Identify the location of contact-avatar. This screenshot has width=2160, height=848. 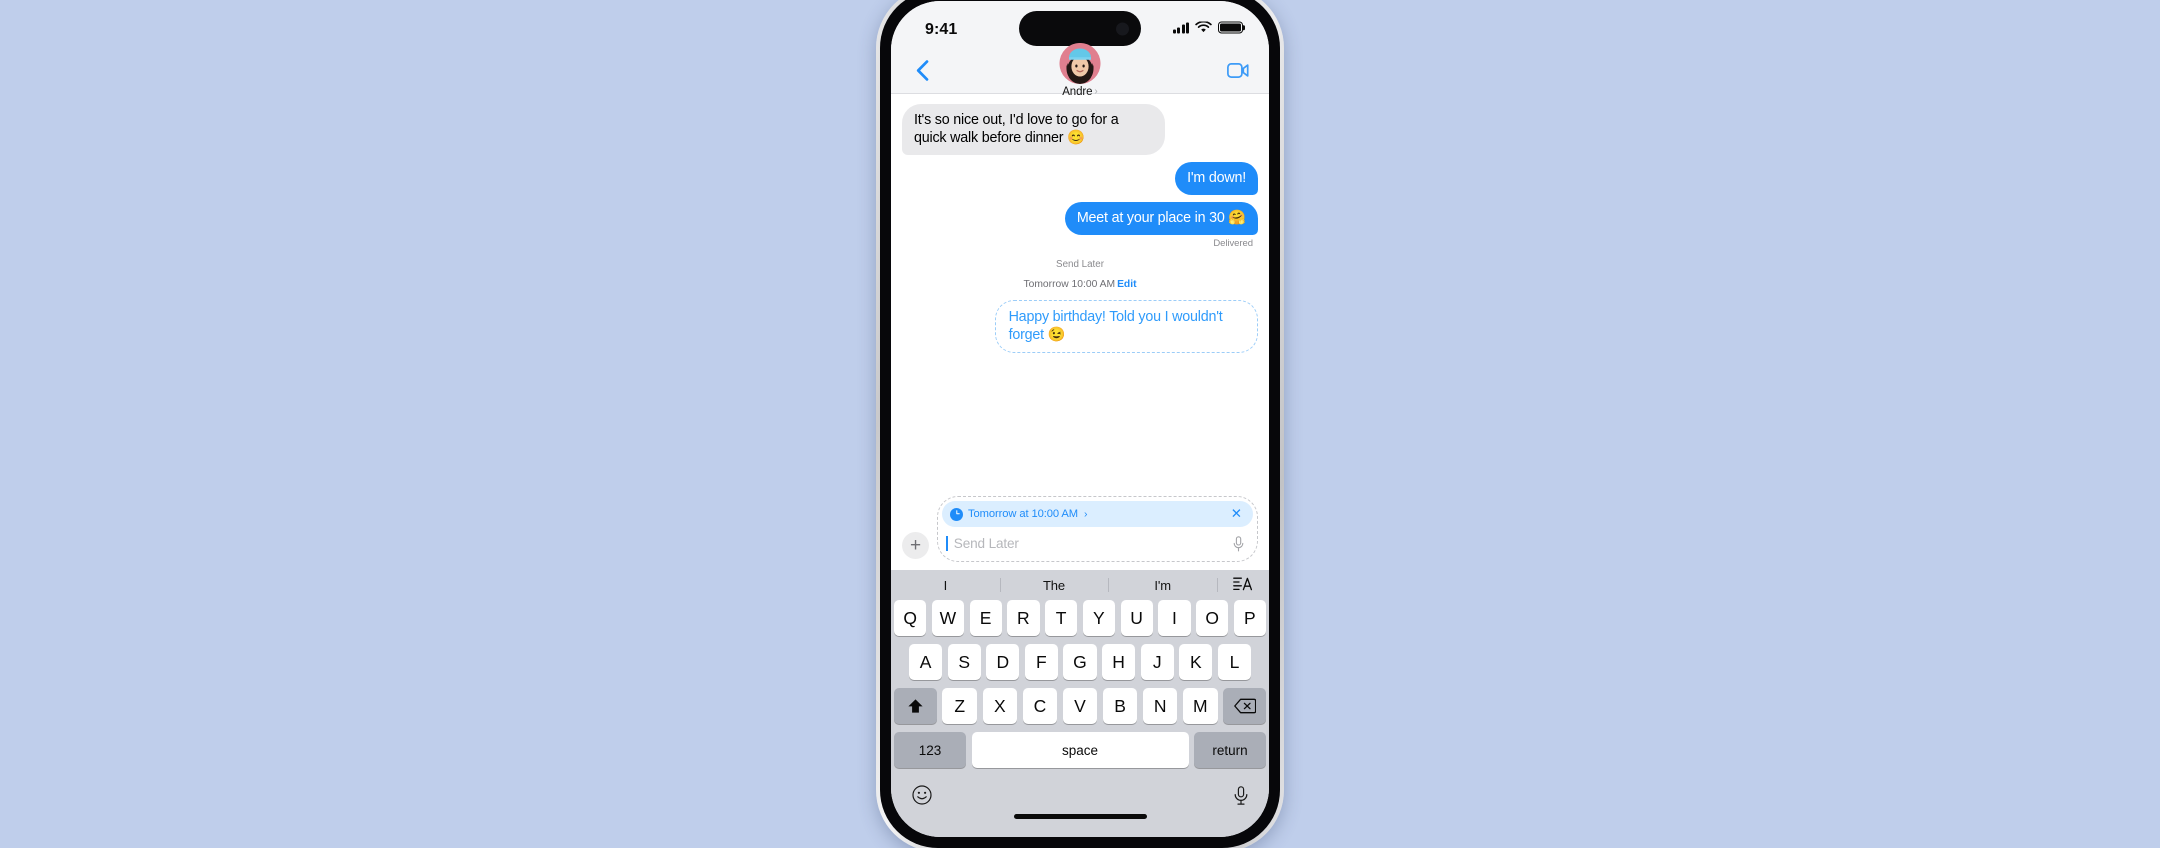
(1080, 63).